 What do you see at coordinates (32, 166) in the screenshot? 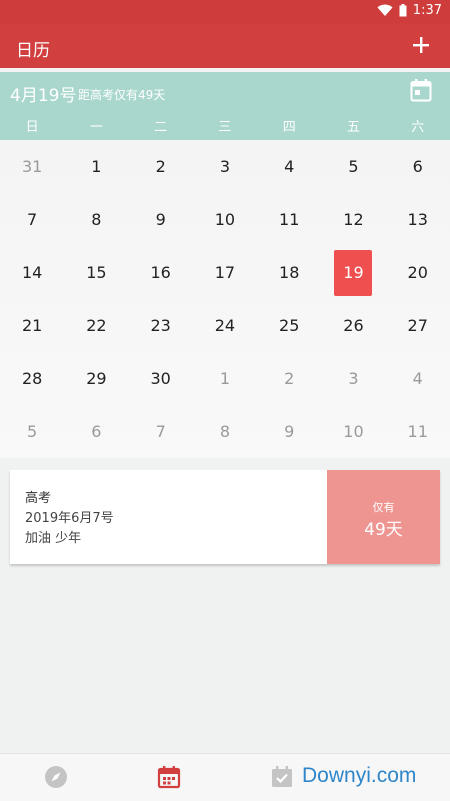
I see `day-cell: 31` at bounding box center [32, 166].